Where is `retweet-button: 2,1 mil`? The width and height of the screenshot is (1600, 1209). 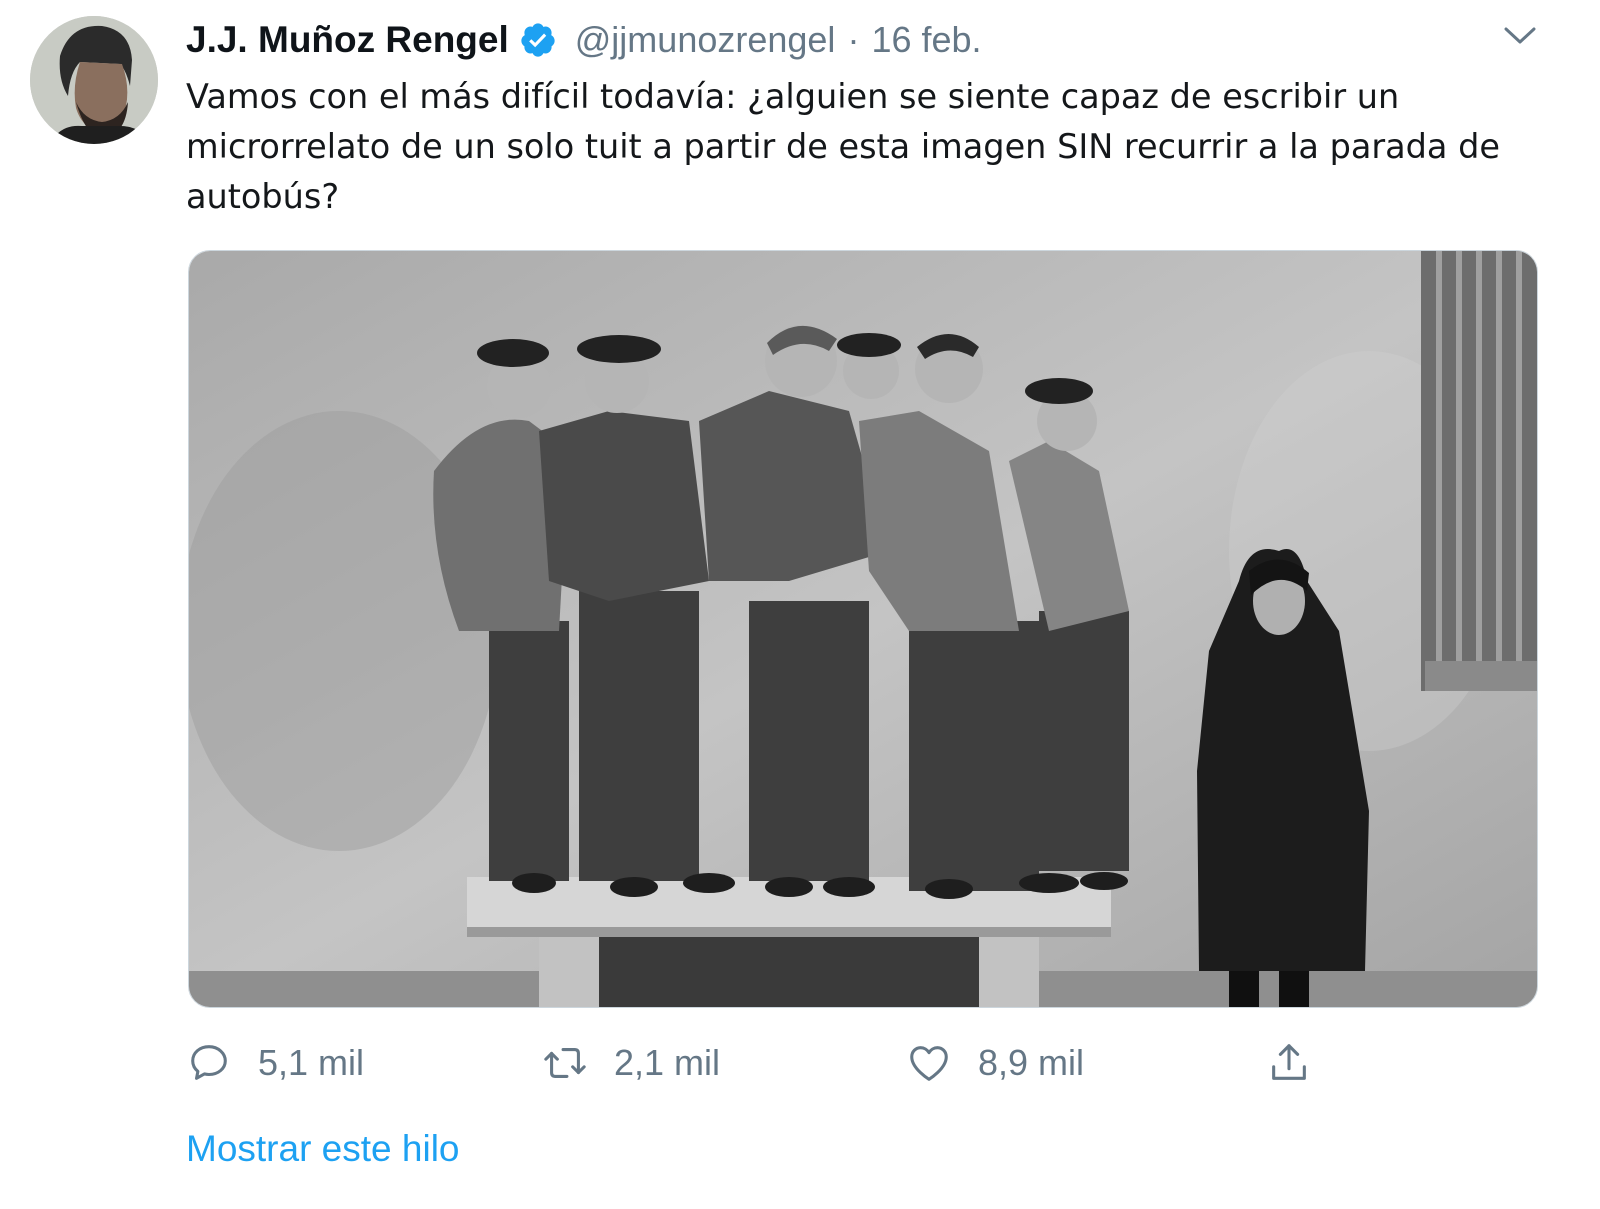
retweet-button: 2,1 mil is located at coordinates (631, 1063).